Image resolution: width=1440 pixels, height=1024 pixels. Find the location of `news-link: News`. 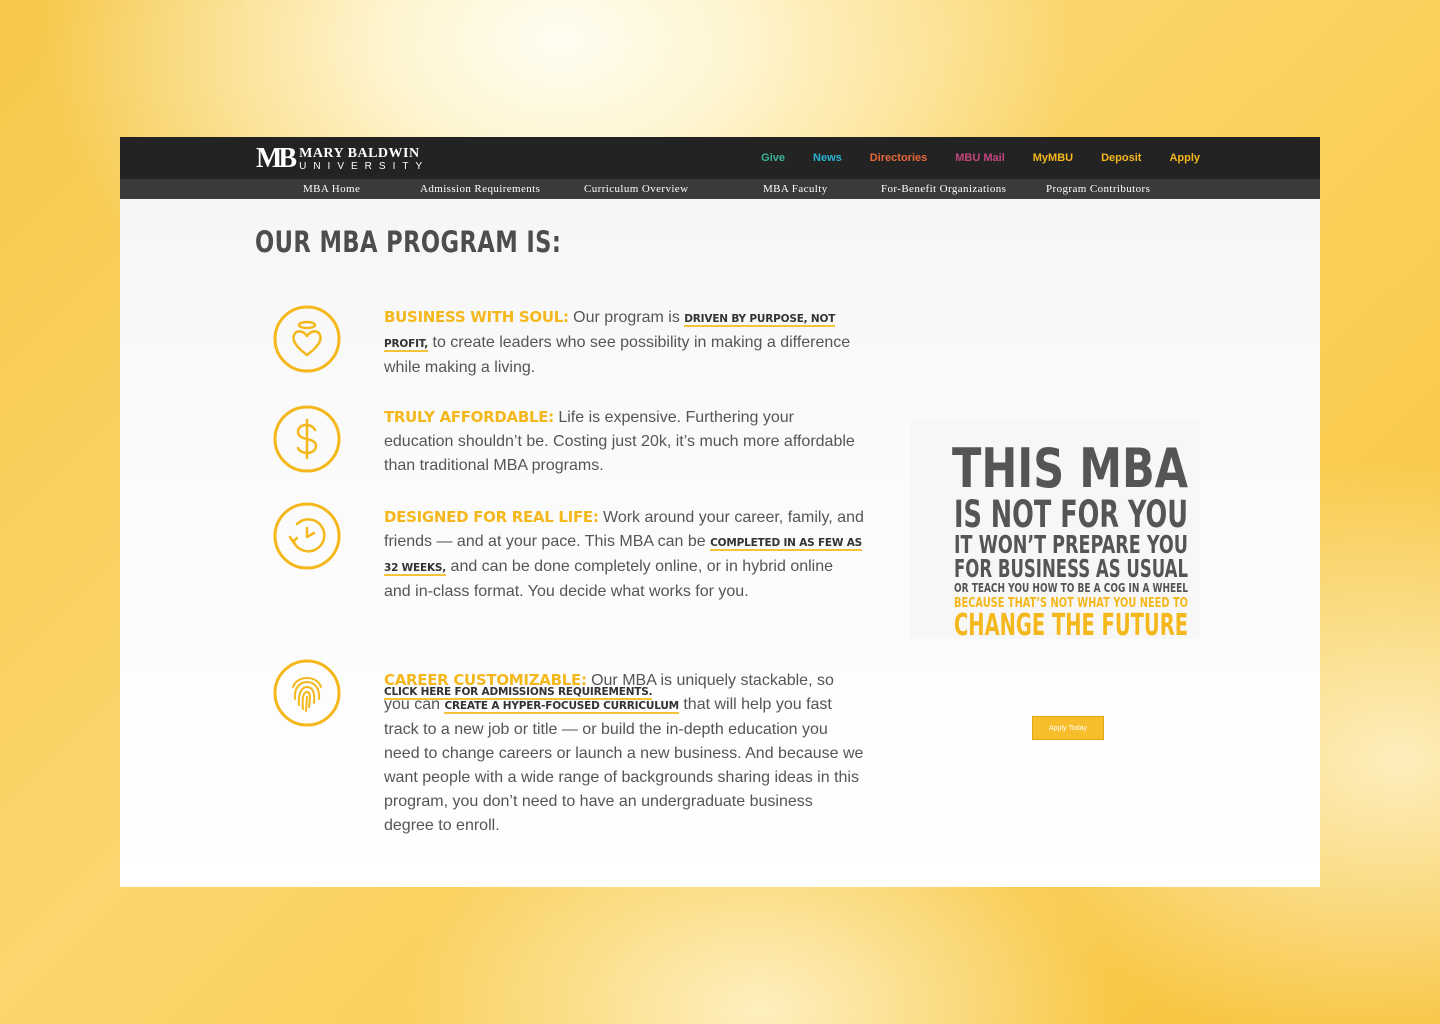

news-link: News is located at coordinates (827, 158).